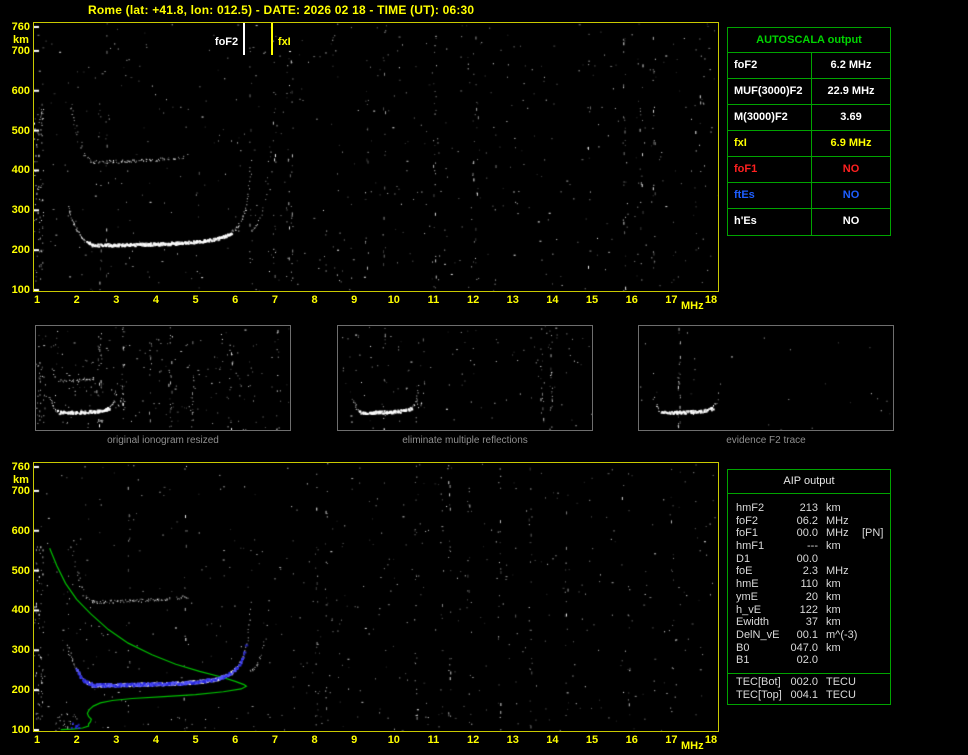 The image size is (968, 755). I want to click on aip-param-name: TEC[Top], so click(759, 694).